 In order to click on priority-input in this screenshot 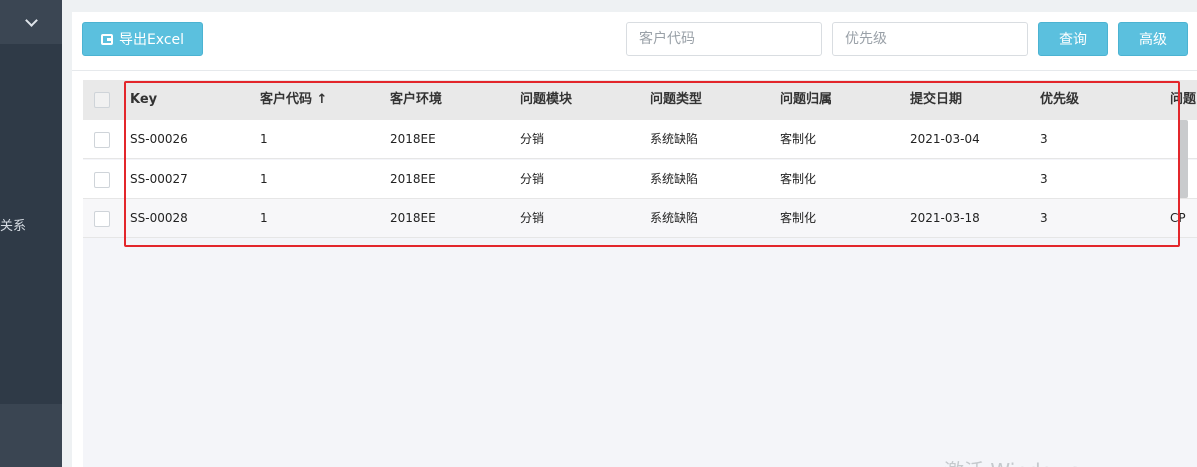, I will do `click(930, 39)`.